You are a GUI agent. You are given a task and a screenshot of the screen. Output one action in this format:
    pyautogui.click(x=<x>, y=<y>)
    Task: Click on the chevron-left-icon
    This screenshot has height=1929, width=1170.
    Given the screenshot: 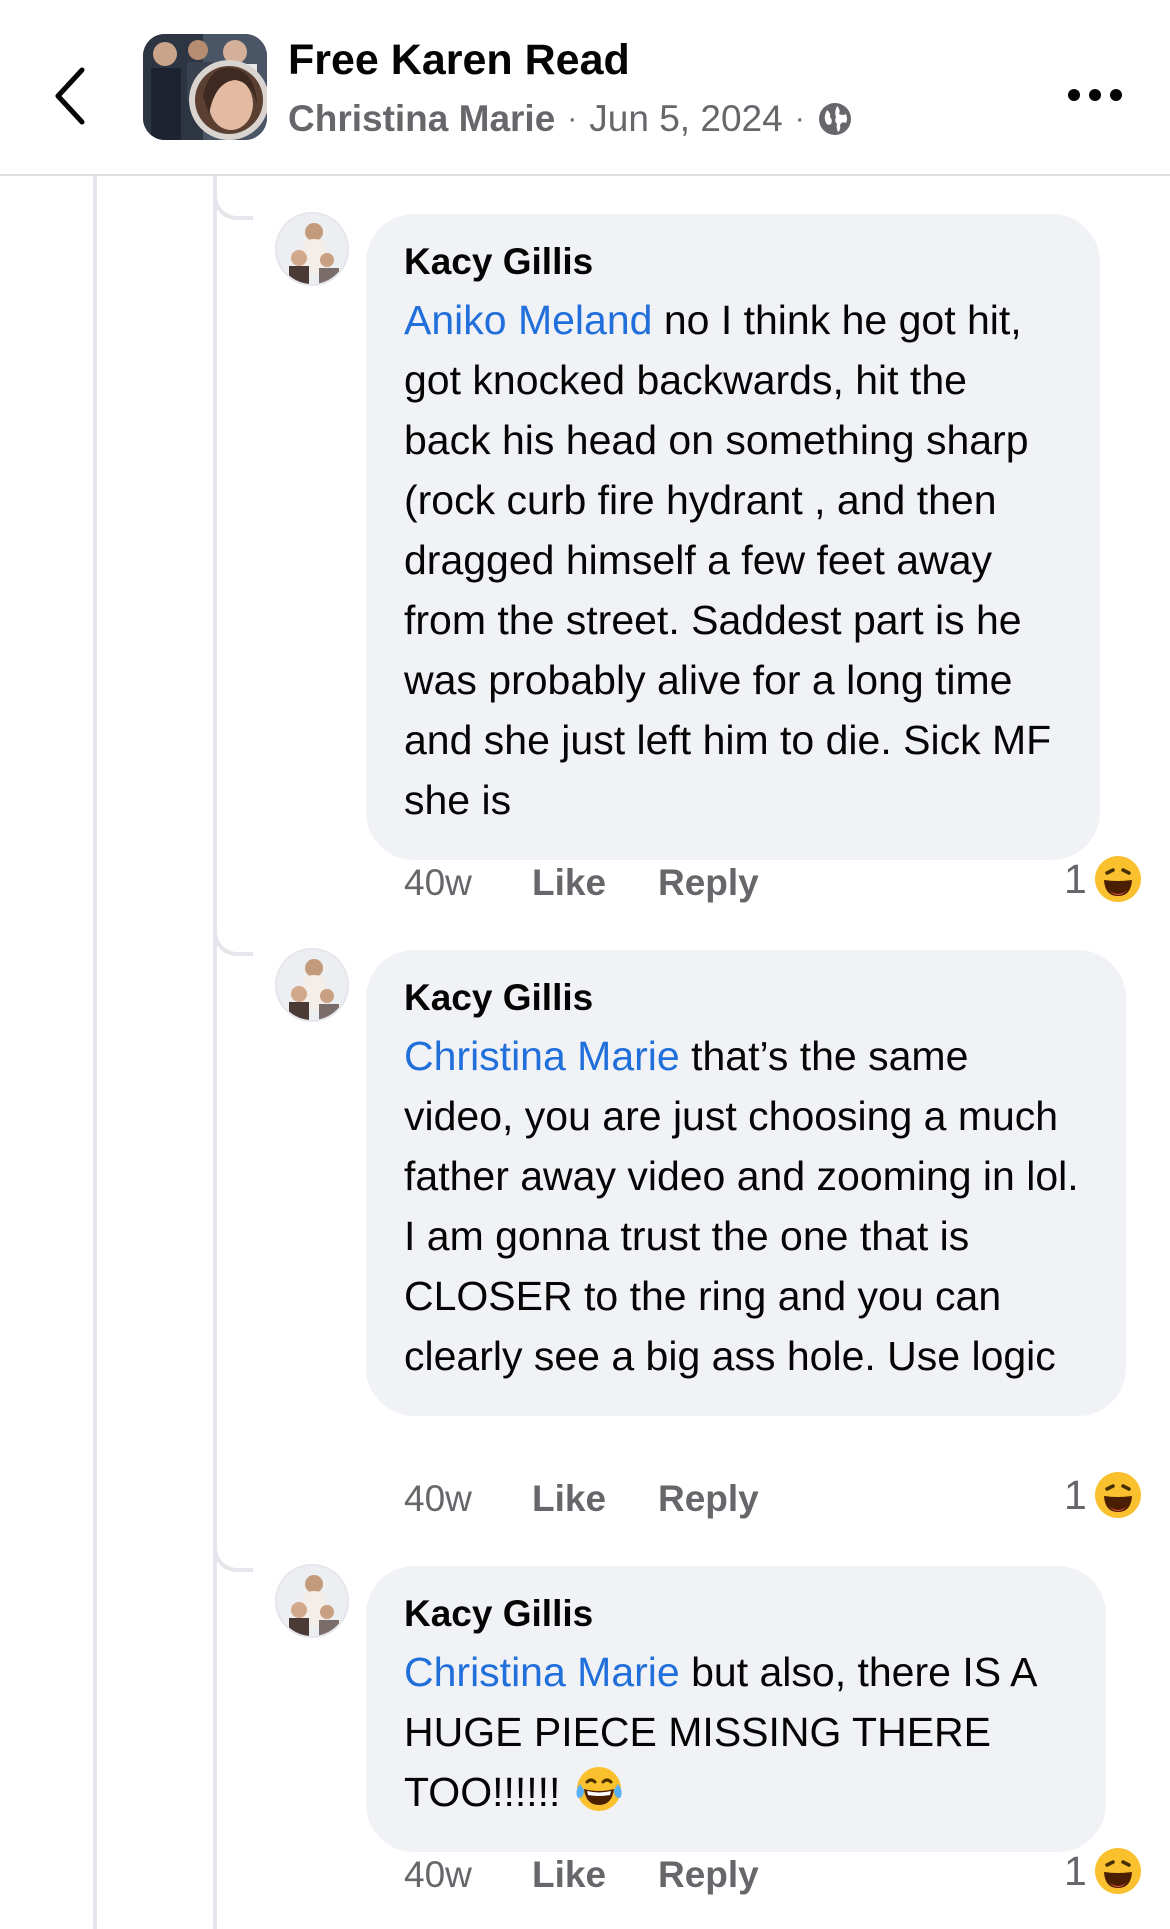 What is the action you would take?
    pyautogui.click(x=70, y=96)
    